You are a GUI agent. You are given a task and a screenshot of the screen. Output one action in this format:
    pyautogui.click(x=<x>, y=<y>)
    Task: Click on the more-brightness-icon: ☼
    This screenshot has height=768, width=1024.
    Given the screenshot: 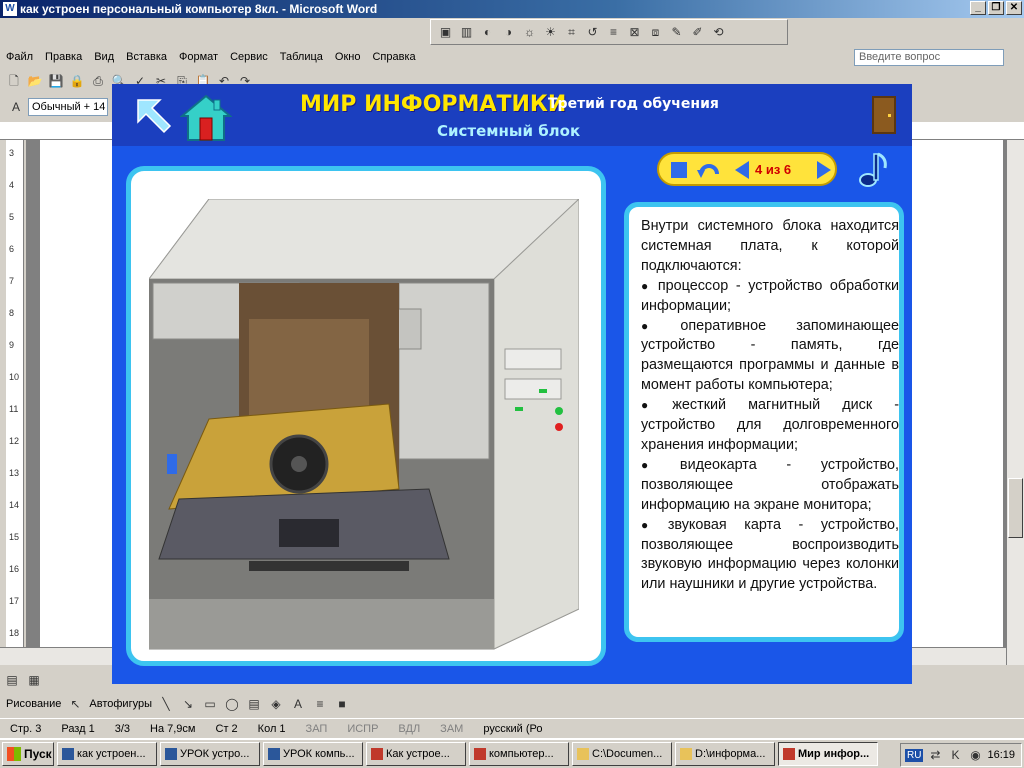 What is the action you would take?
    pyautogui.click(x=529, y=32)
    